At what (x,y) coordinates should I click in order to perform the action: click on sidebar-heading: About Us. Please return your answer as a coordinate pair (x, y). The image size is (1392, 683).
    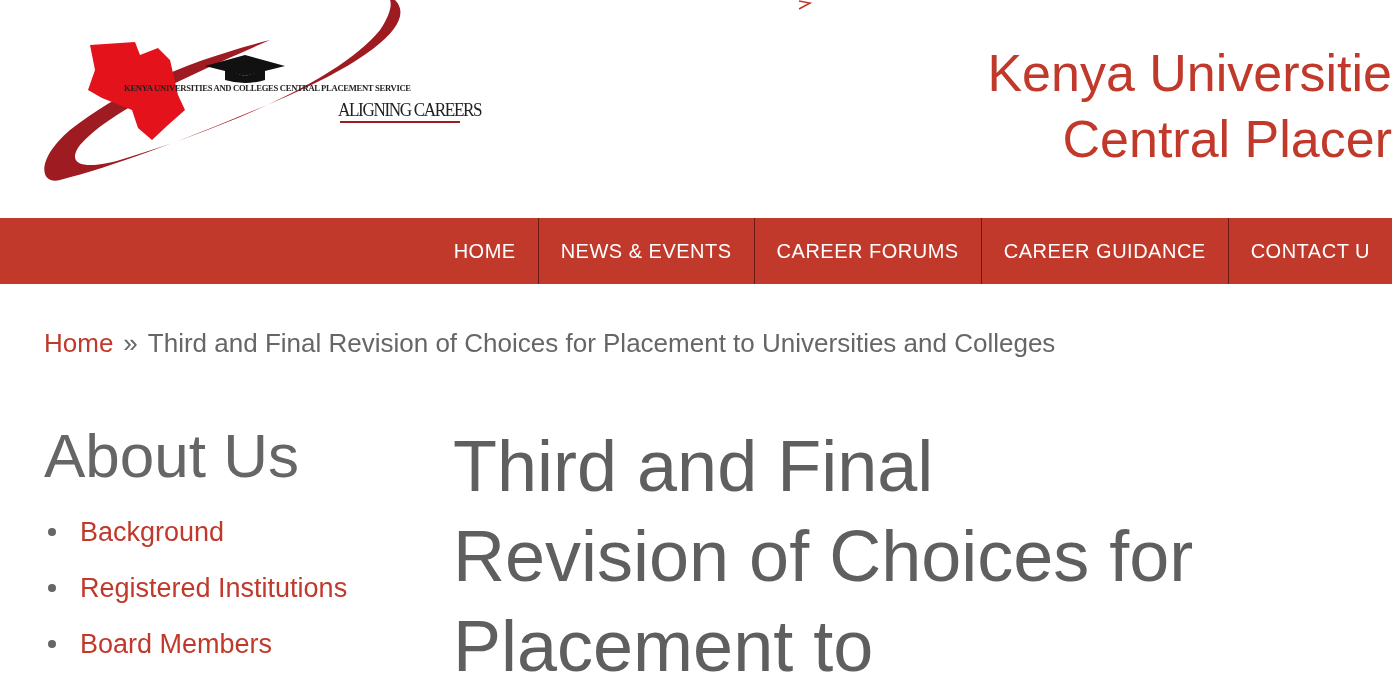
    Looking at the image, I should click on (172, 456).